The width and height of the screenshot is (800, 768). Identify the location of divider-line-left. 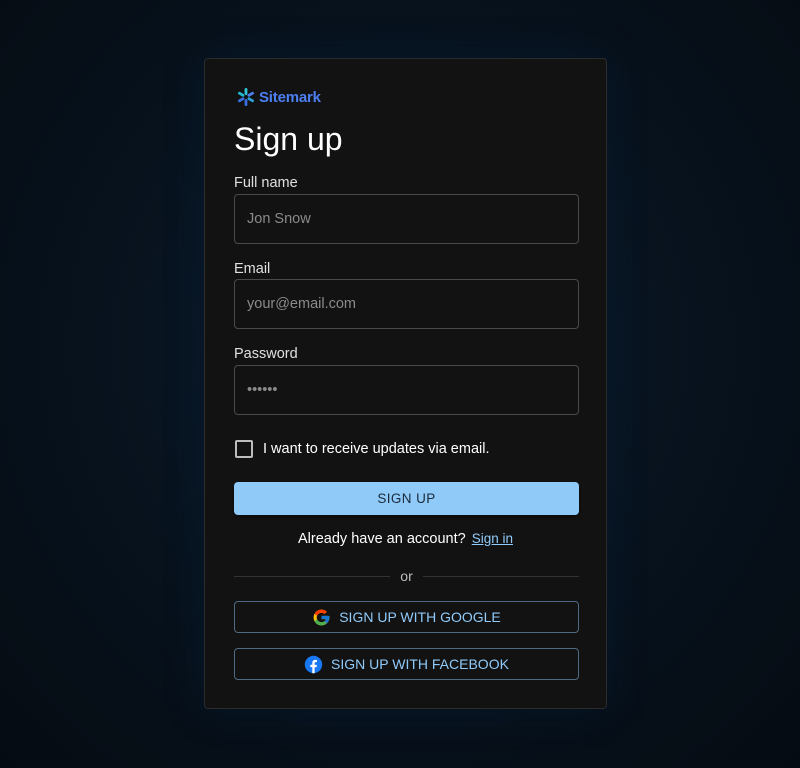
(312, 576).